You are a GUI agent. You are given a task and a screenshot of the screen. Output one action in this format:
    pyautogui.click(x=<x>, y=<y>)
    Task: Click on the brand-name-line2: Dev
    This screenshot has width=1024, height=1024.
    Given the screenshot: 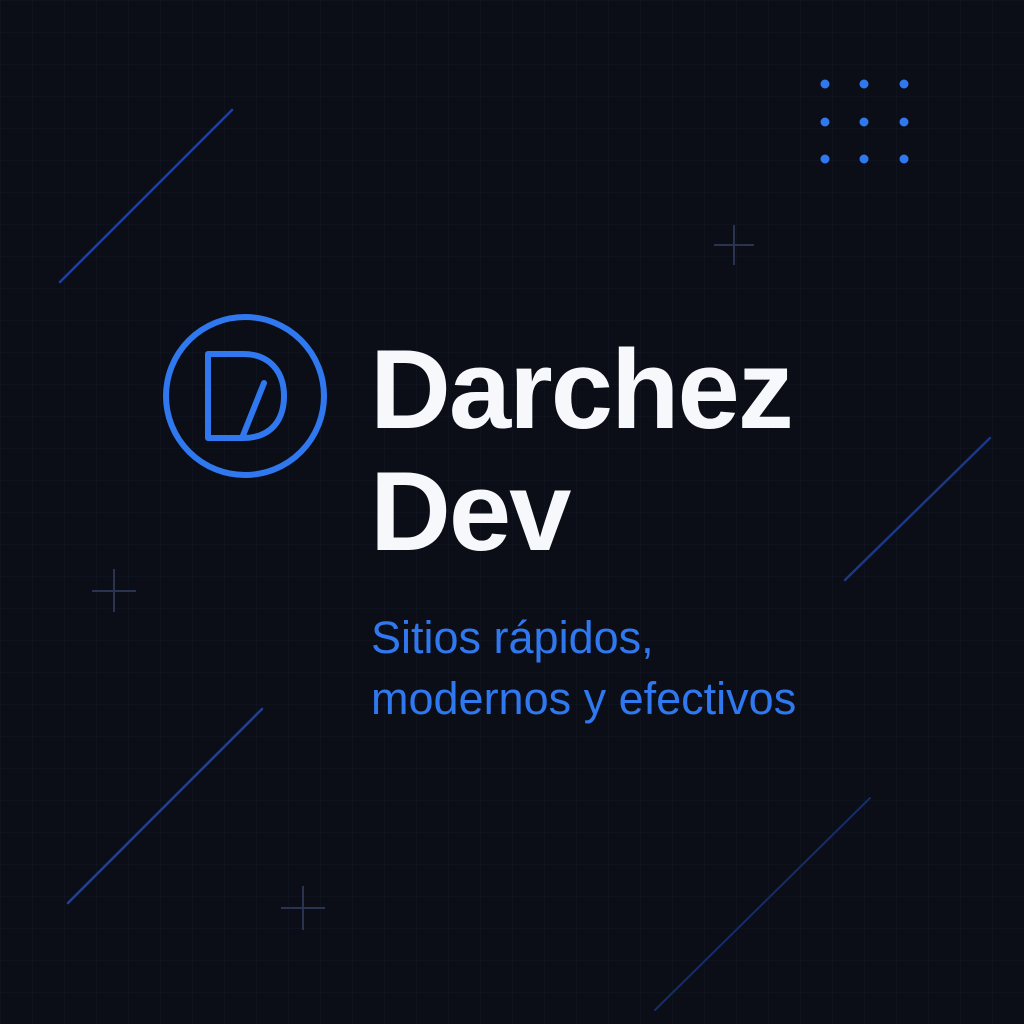 What is the action you would take?
    pyautogui.click(x=470, y=511)
    